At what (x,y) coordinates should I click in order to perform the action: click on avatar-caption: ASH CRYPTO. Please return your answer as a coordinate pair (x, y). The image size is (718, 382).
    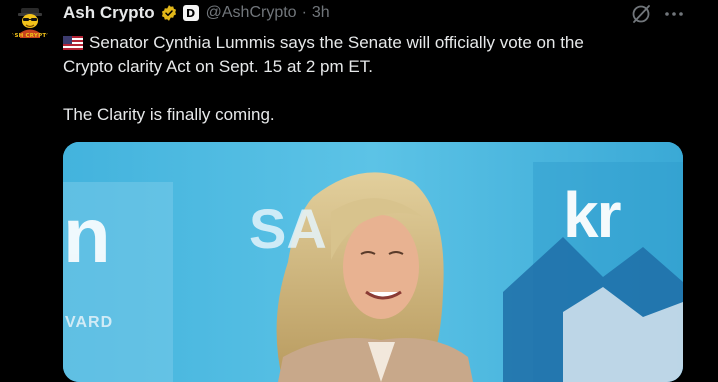
    Looking at the image, I should click on (30, 36).